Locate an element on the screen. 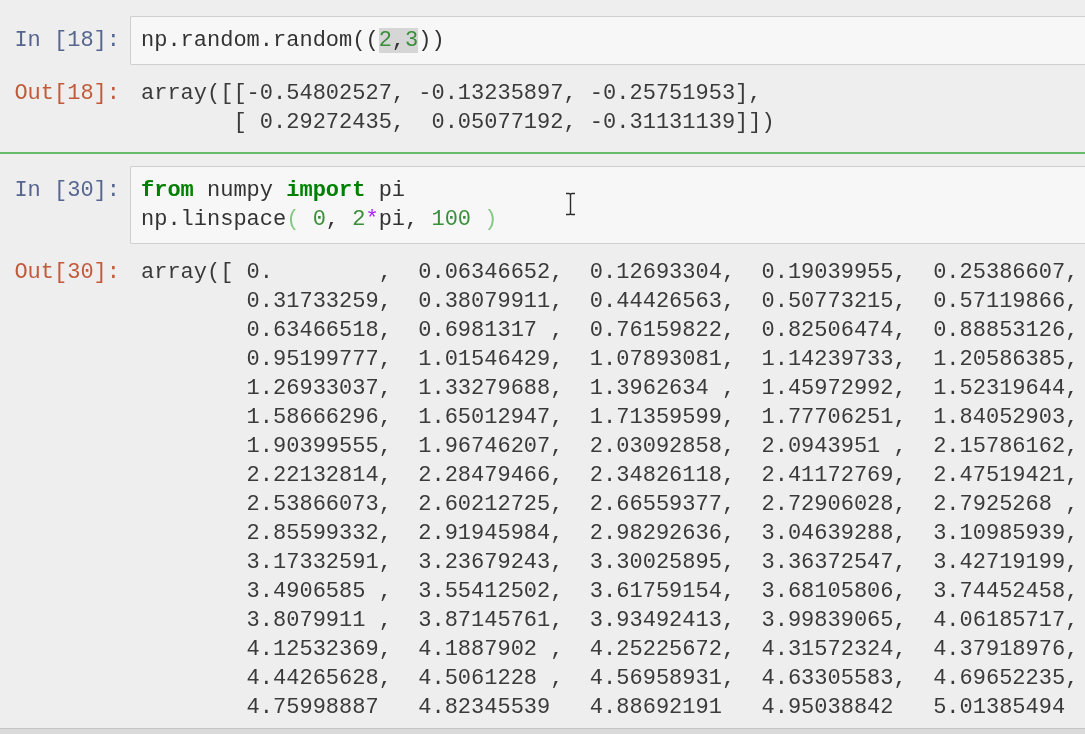 This screenshot has width=1085, height=734. text-cursor-icon is located at coordinates (570, 204).